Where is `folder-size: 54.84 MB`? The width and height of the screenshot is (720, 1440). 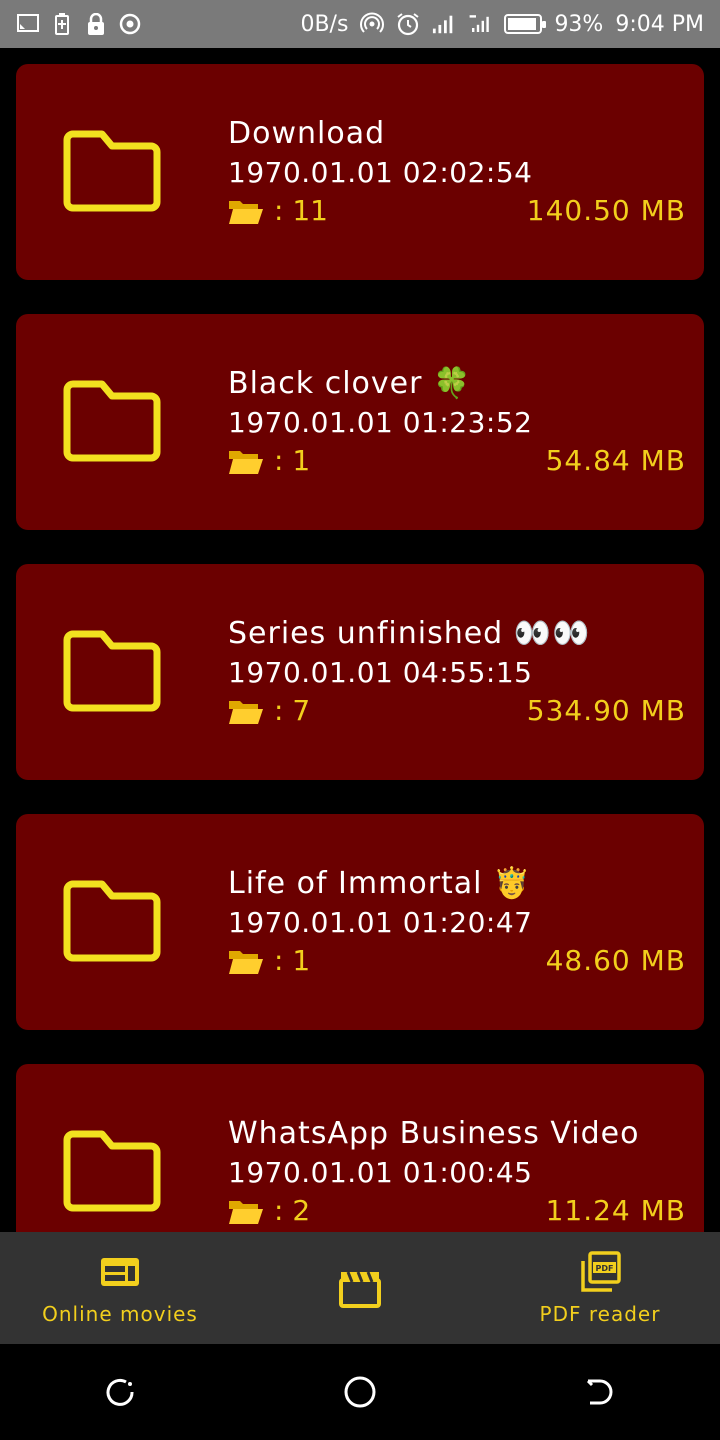
folder-size: 54.84 MB is located at coordinates (615, 460).